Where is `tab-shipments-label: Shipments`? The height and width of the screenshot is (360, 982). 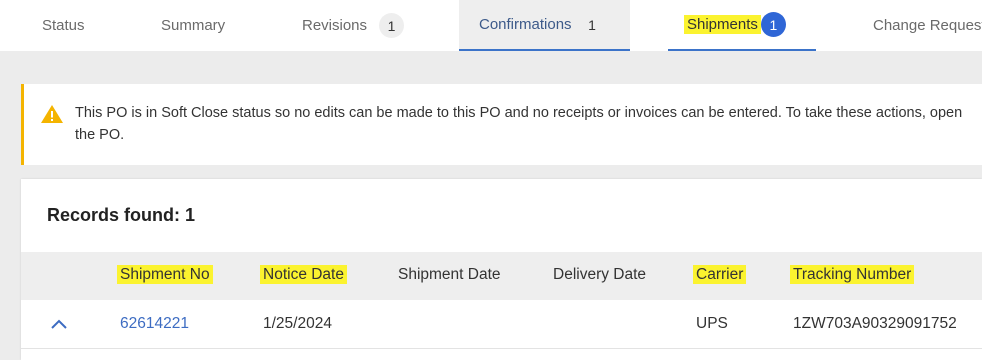
tab-shipments-label: Shipments is located at coordinates (722, 24).